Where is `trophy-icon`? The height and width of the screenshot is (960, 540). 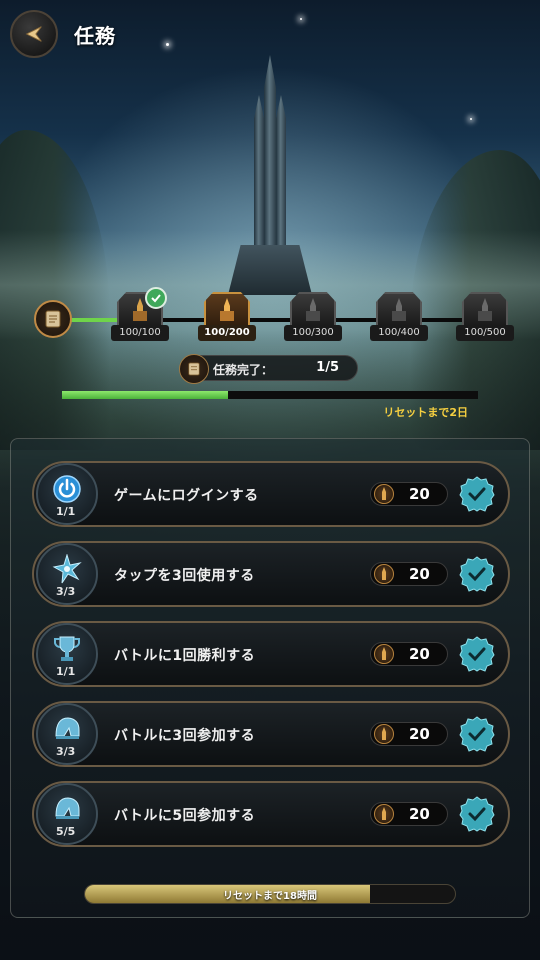 trophy-icon is located at coordinates (67, 648).